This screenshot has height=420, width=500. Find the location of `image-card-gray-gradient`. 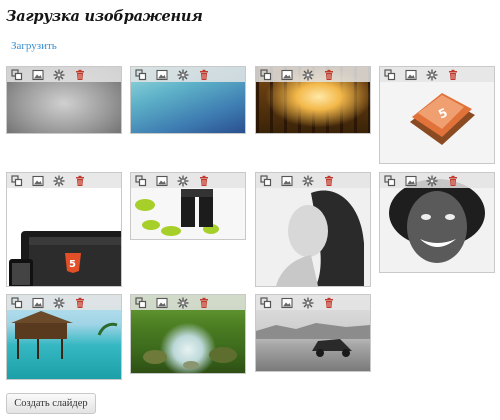

image-card-gray-gradient is located at coordinates (64, 100).